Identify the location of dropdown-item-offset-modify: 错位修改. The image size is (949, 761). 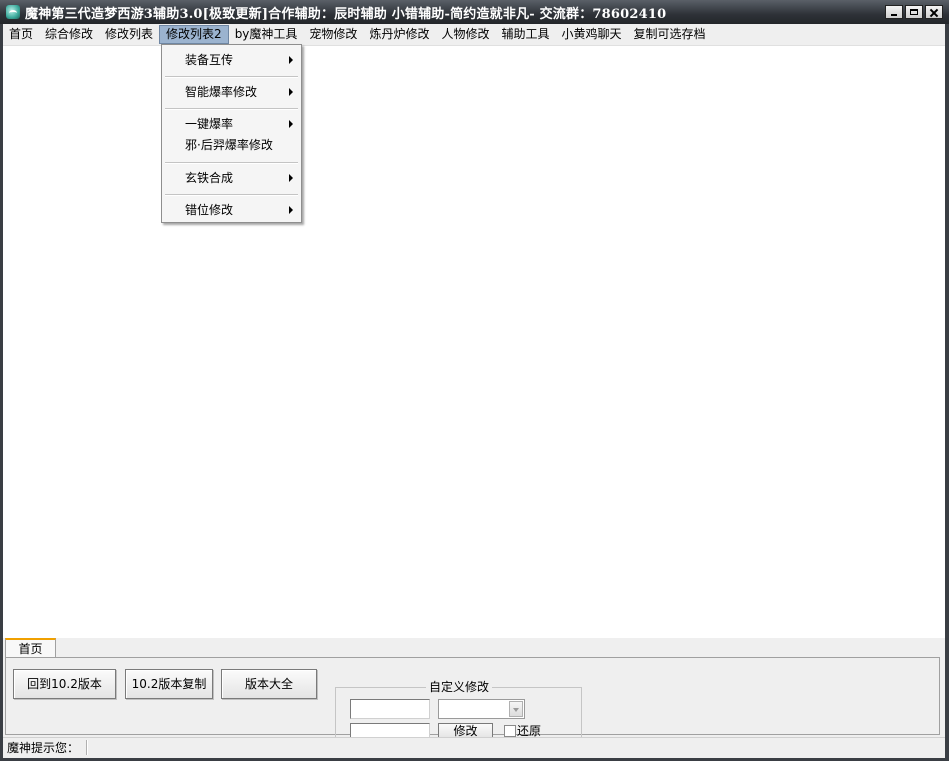
(231, 210).